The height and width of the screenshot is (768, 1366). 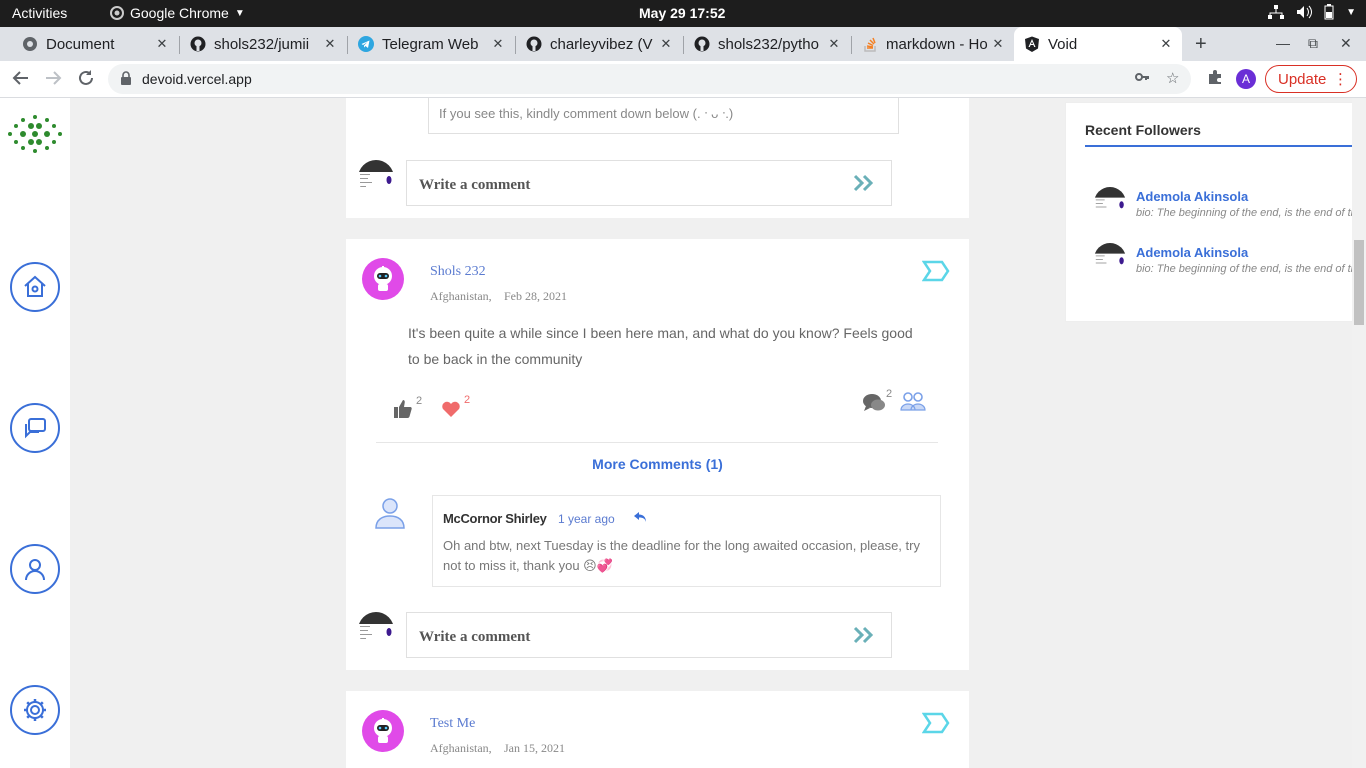 I want to click on tab-jumii: shols232/jumii ✕, so click(x=263, y=44).